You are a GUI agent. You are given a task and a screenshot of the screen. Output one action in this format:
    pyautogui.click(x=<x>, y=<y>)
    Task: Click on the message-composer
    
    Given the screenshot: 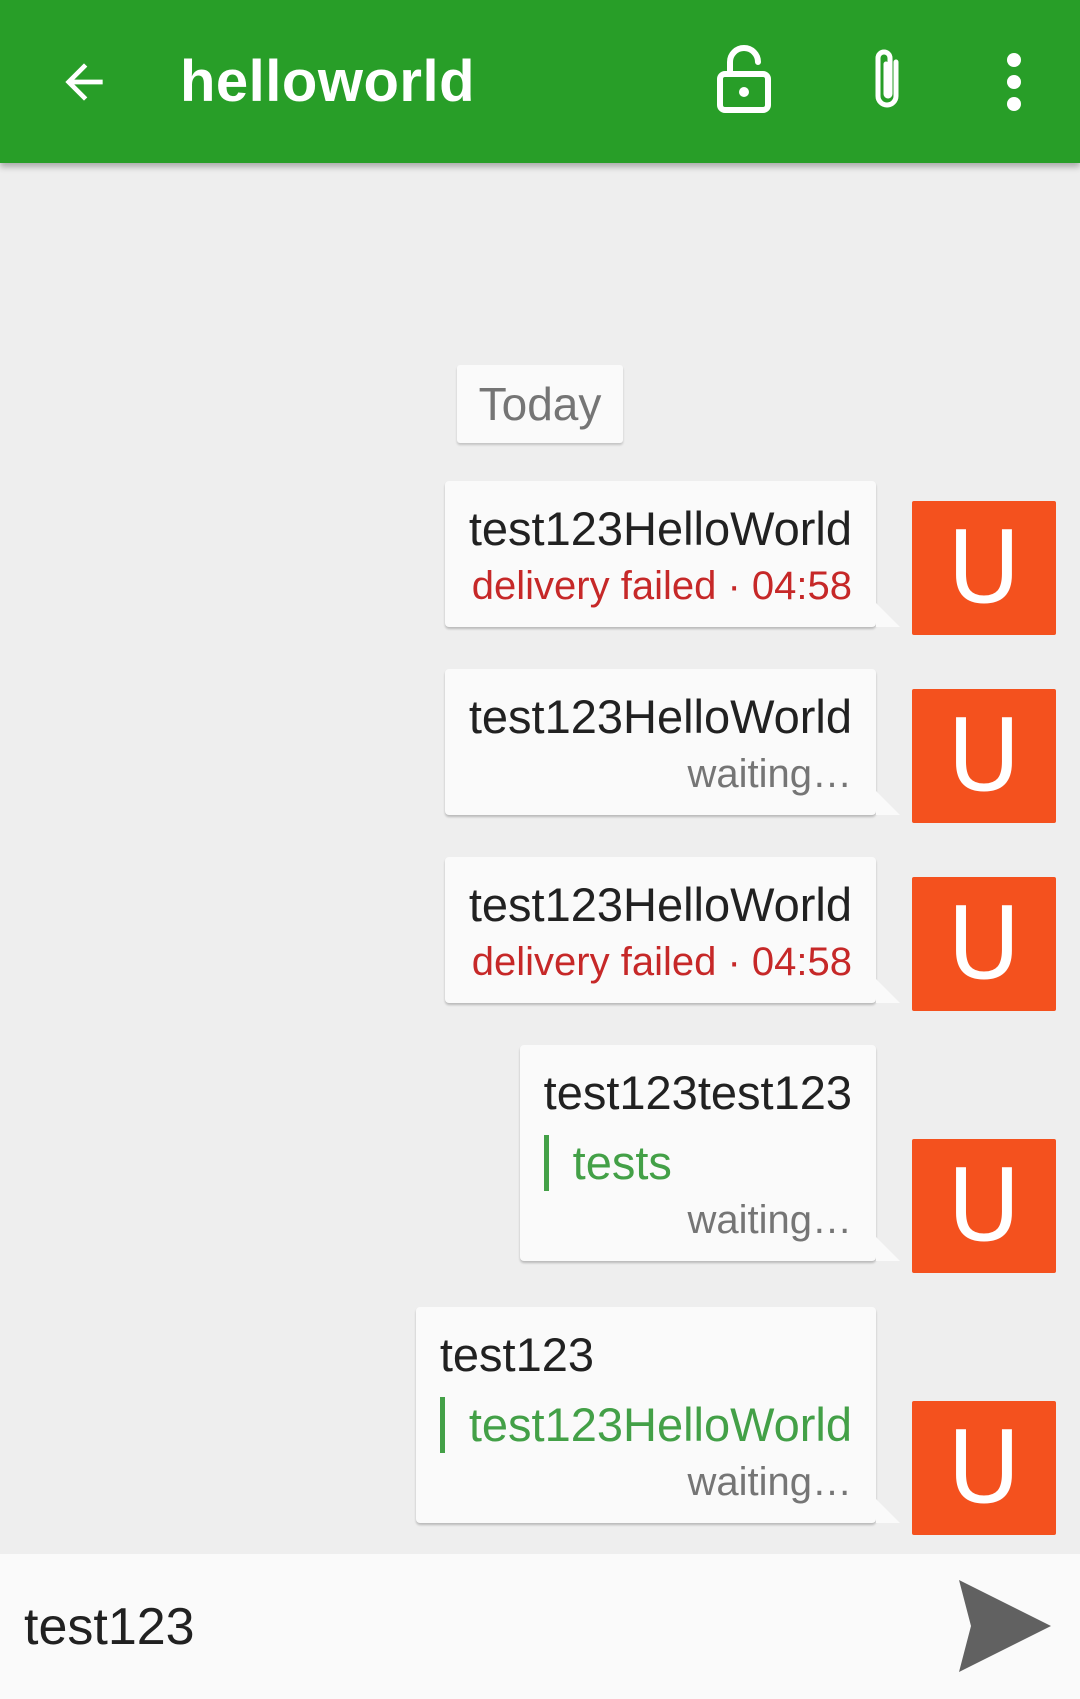 What is the action you would take?
    pyautogui.click(x=540, y=1626)
    